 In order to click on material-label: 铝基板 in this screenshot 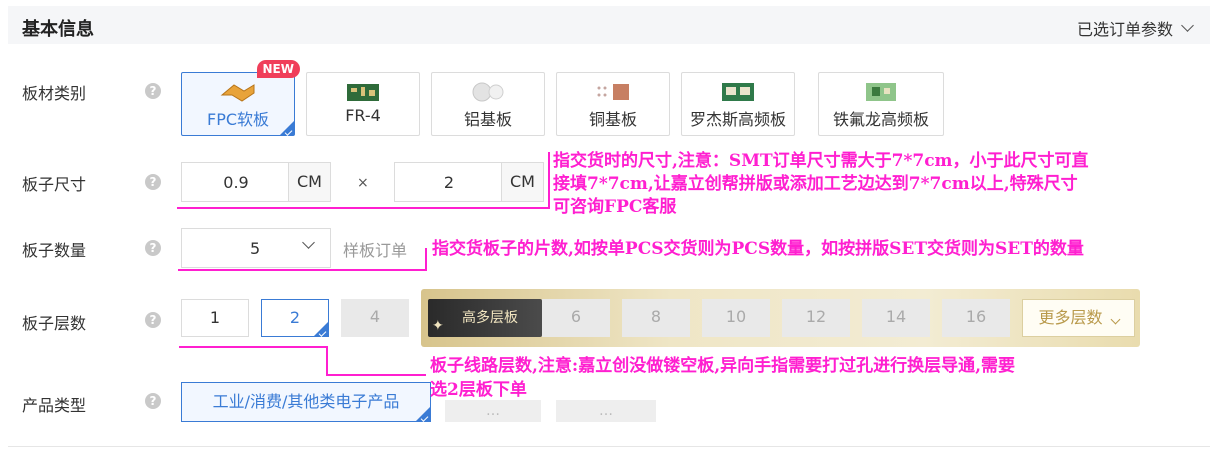, I will do `click(487, 119)`.